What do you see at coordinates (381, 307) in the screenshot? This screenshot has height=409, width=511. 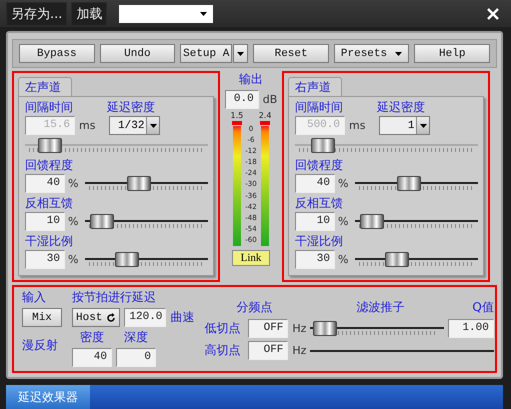 I see `filter-label: 滤波推子` at bounding box center [381, 307].